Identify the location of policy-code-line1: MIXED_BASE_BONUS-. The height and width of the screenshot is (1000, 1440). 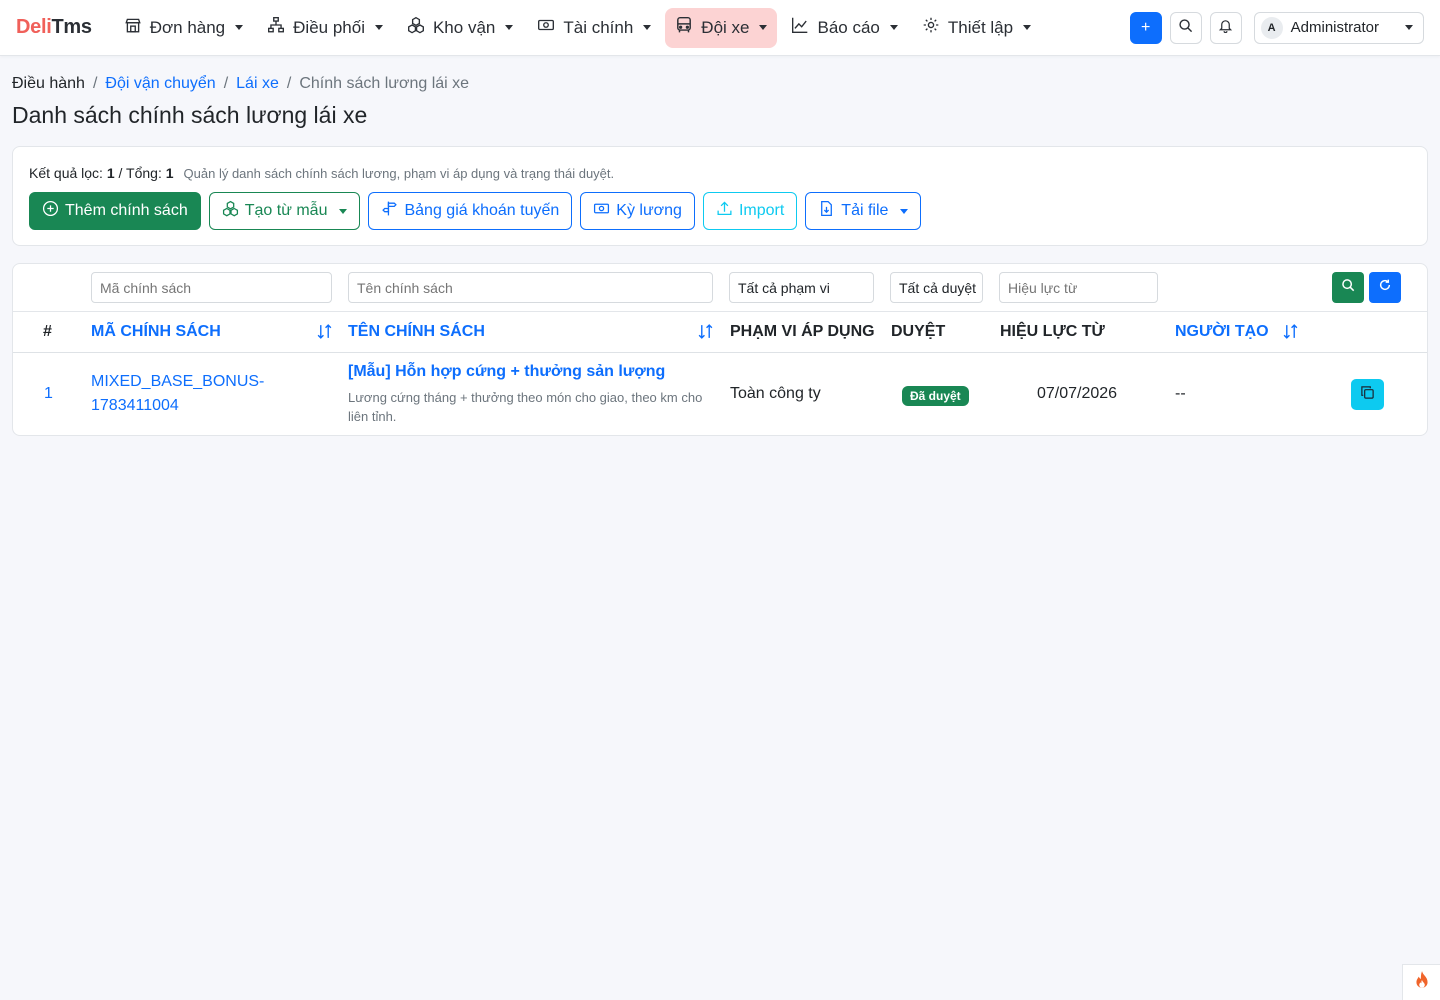
(178, 381).